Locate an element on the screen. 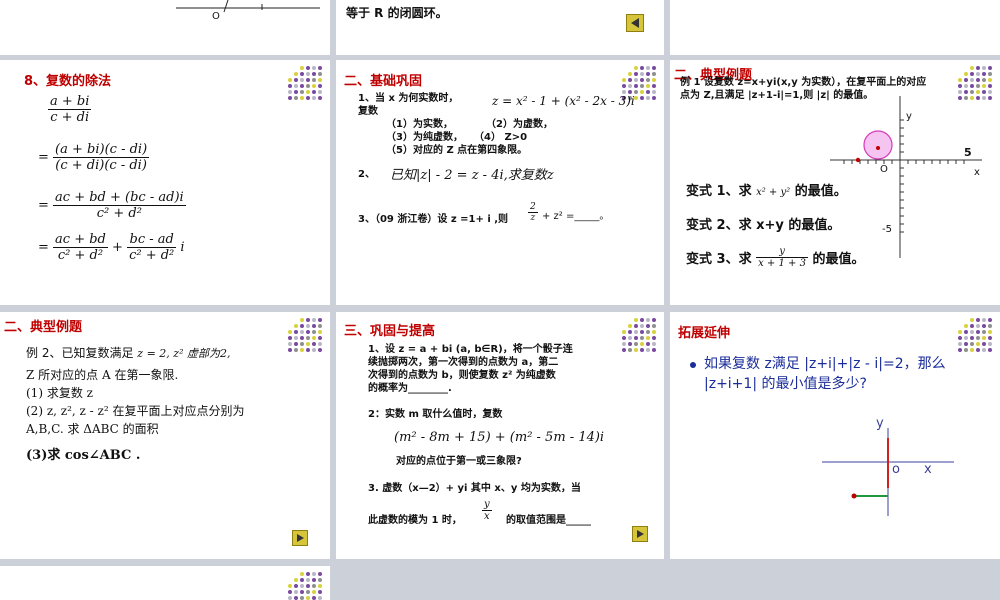 The height and width of the screenshot is (600, 1000). q1-part-1: （1）为实数， is located at coordinates (419, 124).